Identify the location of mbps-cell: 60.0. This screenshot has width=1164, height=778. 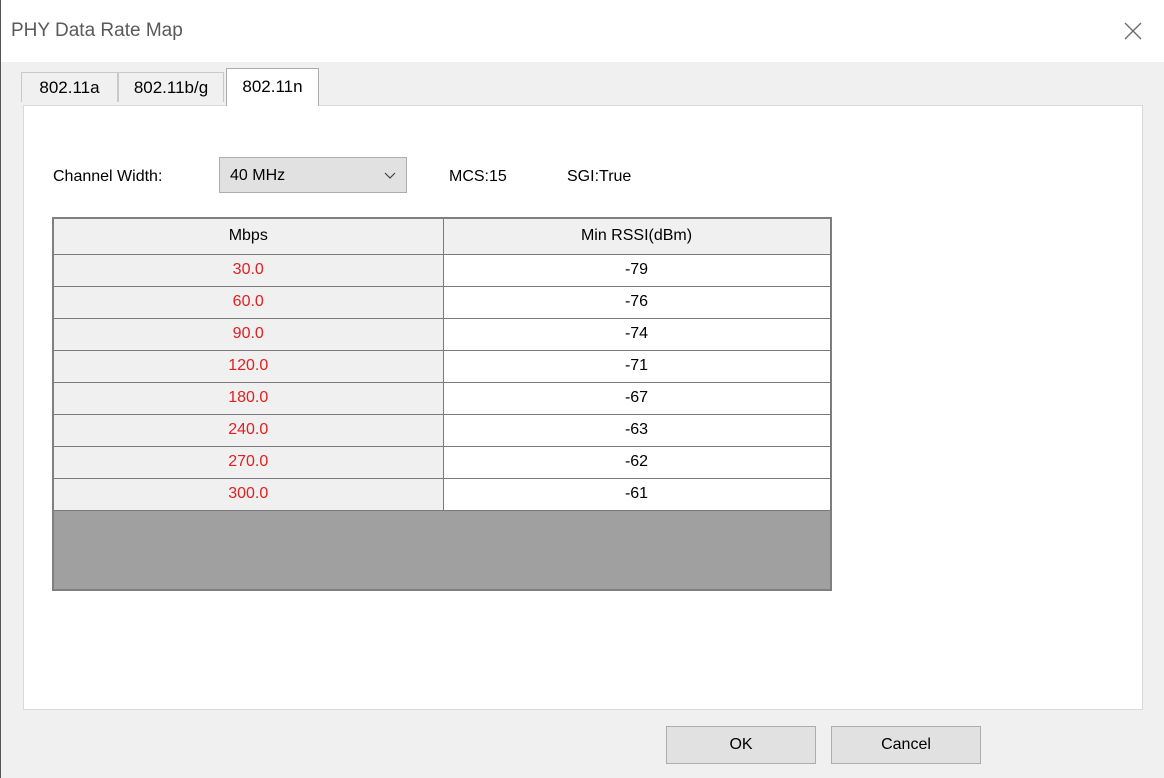
(249, 302).